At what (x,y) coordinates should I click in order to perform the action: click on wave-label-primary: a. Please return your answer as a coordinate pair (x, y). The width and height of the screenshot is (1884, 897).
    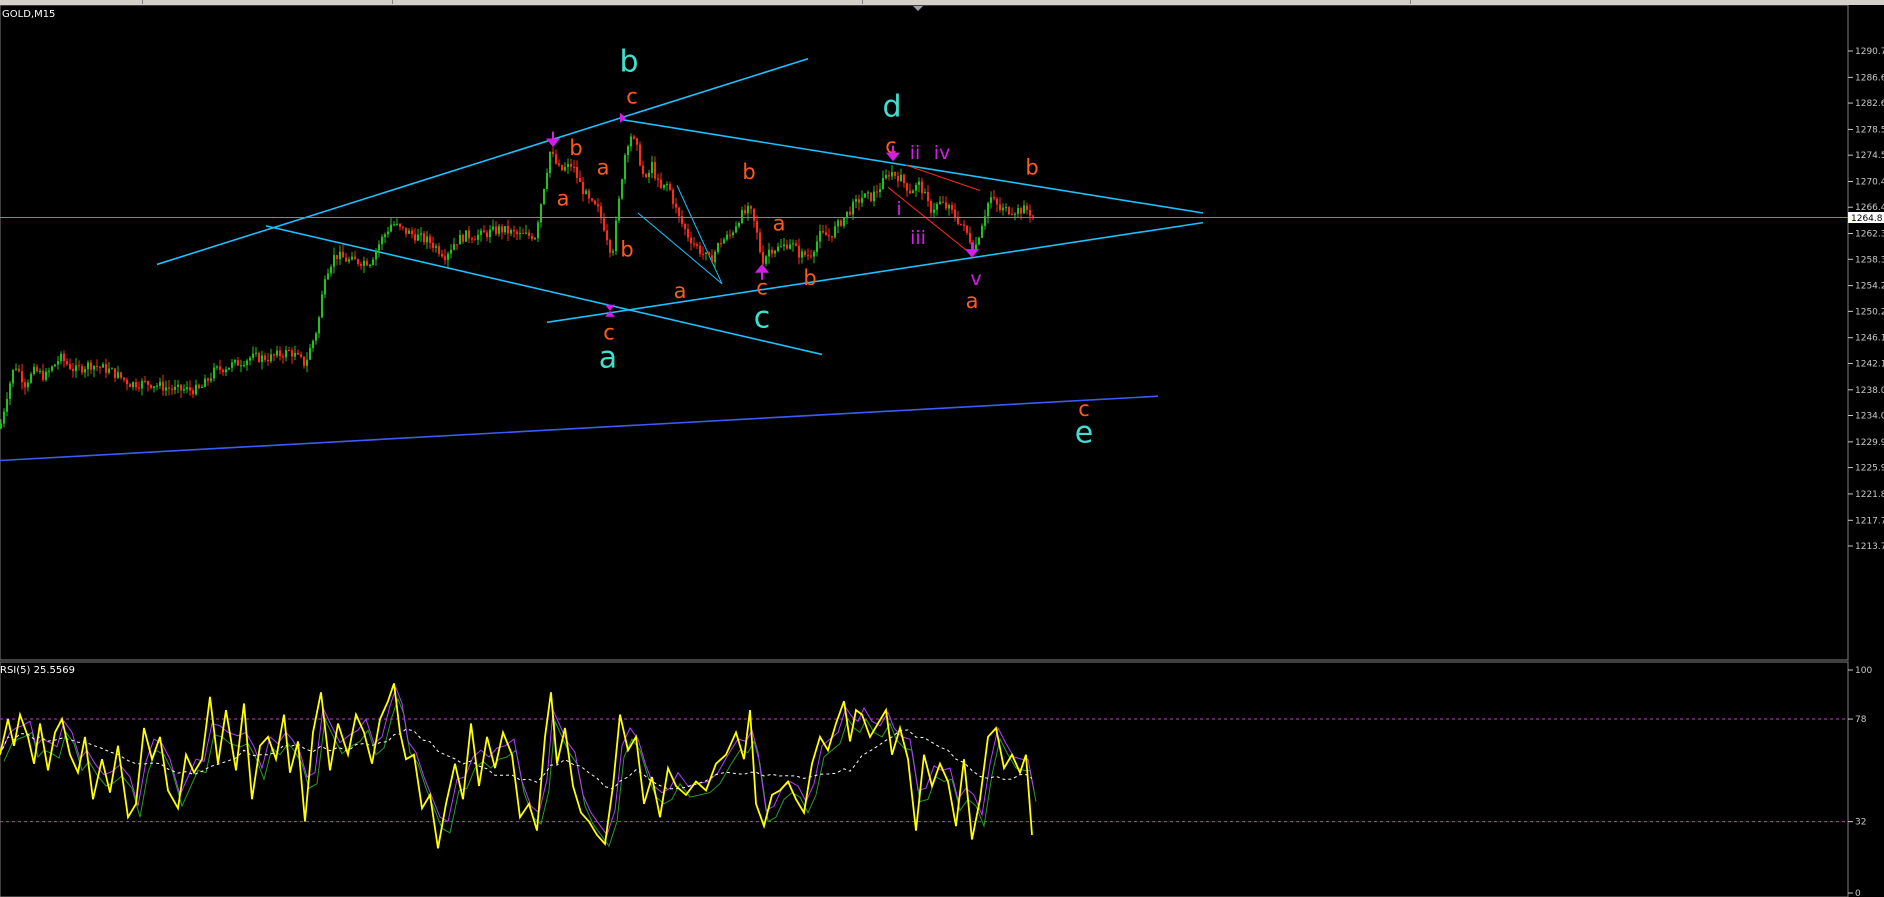
    Looking at the image, I should click on (608, 357).